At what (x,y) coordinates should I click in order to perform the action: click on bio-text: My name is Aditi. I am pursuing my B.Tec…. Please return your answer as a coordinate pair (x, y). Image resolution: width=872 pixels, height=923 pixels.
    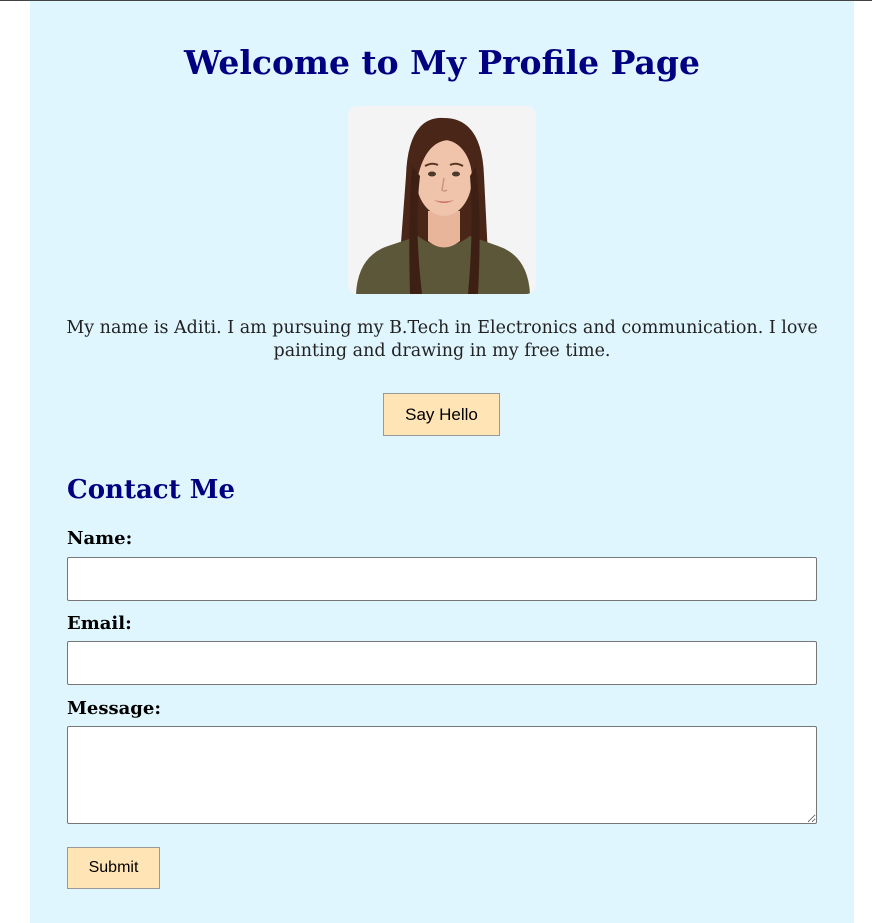
    Looking at the image, I should click on (442, 339).